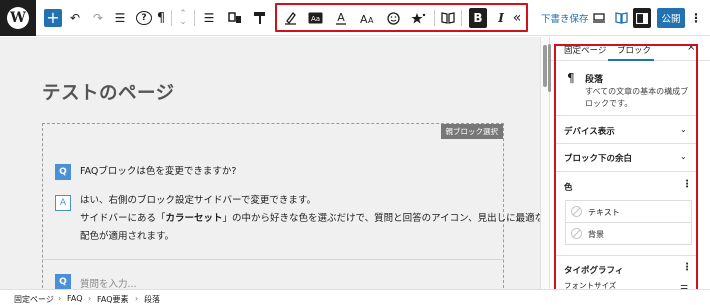  Describe the element at coordinates (549, 68) in the screenshot. I see `sidebar-scrollbar-thumb` at that location.